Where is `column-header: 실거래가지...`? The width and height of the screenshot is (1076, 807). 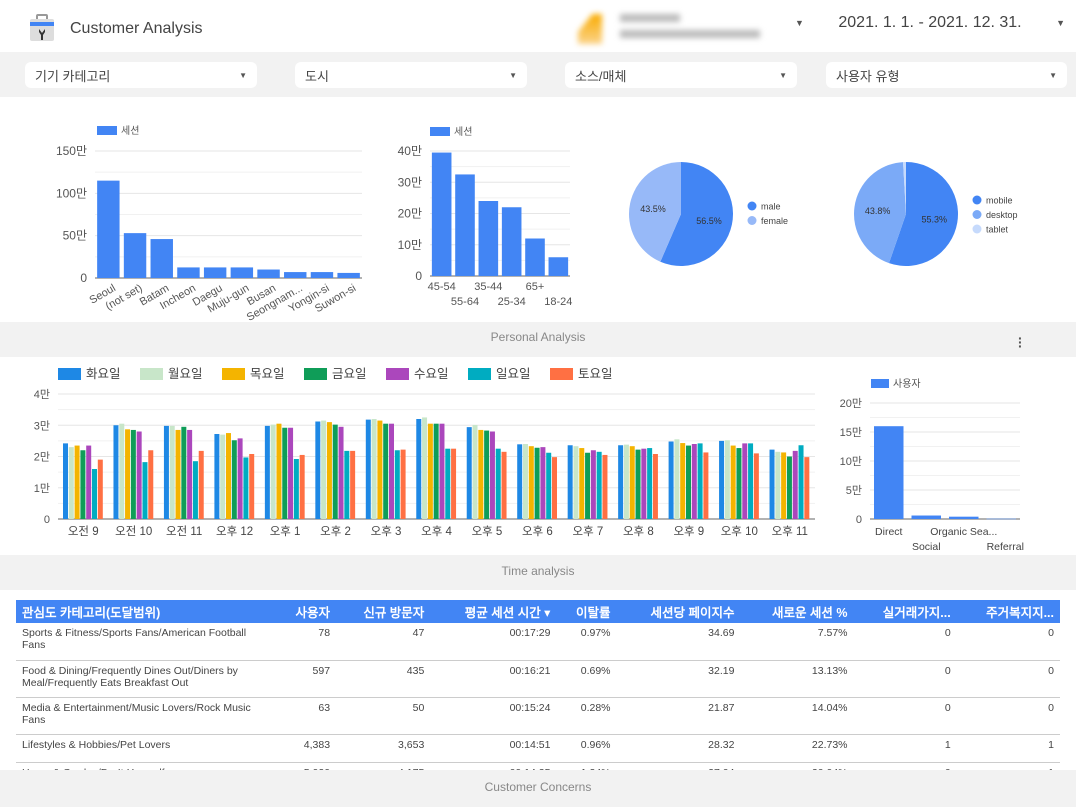
column-header: 실거래가지... is located at coordinates (905, 611).